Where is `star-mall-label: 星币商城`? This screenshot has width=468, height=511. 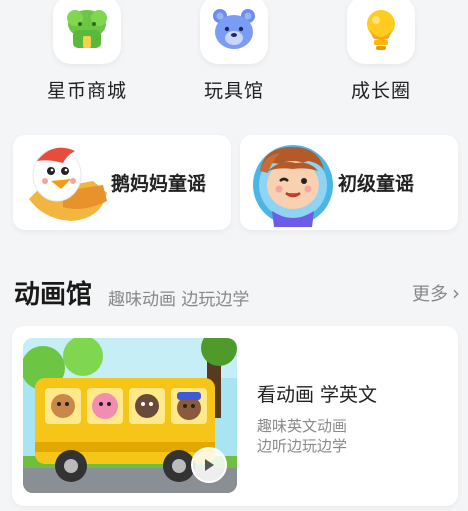
star-mall-label: 星币商城 is located at coordinates (86, 91).